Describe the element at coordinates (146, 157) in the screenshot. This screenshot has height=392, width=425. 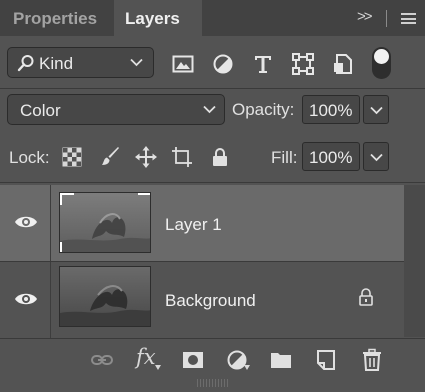
I see `lock-position-move-icon` at that location.